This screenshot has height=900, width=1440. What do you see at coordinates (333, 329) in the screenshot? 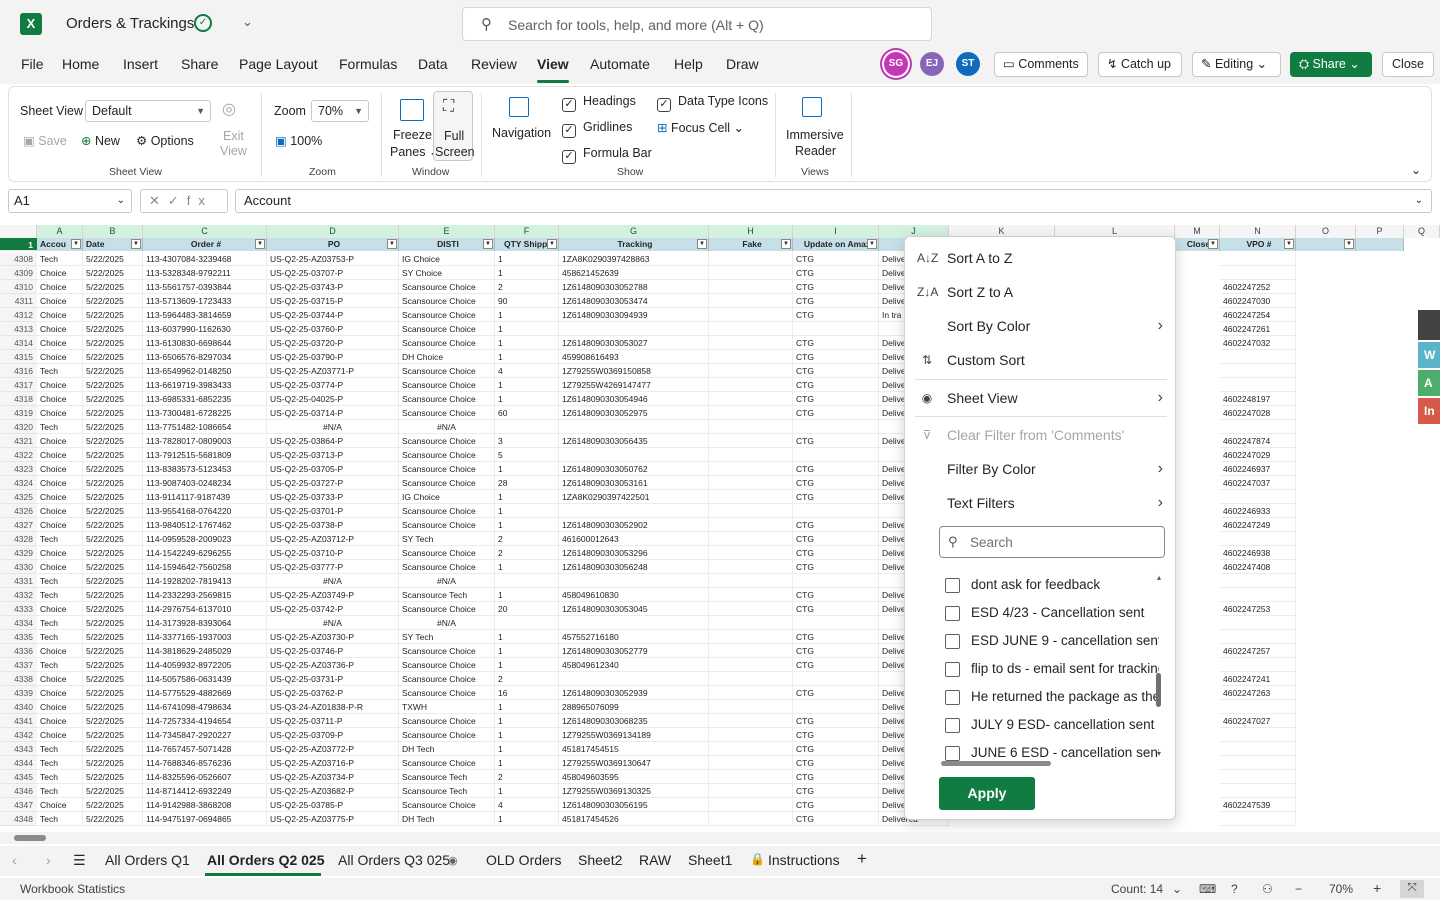
I see `table-cell: US-Q2-25-03760-P` at bounding box center [333, 329].